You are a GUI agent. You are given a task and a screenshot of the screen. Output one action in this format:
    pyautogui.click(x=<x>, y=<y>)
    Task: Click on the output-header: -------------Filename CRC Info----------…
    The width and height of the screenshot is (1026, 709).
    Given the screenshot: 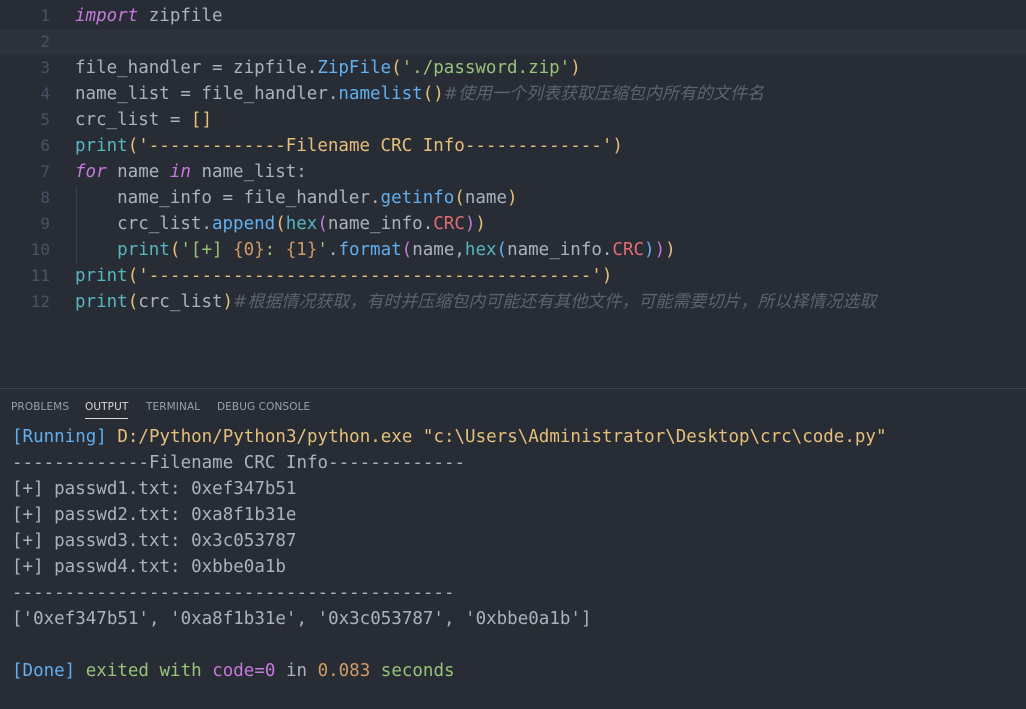 What is the action you would take?
    pyautogui.click(x=239, y=463)
    